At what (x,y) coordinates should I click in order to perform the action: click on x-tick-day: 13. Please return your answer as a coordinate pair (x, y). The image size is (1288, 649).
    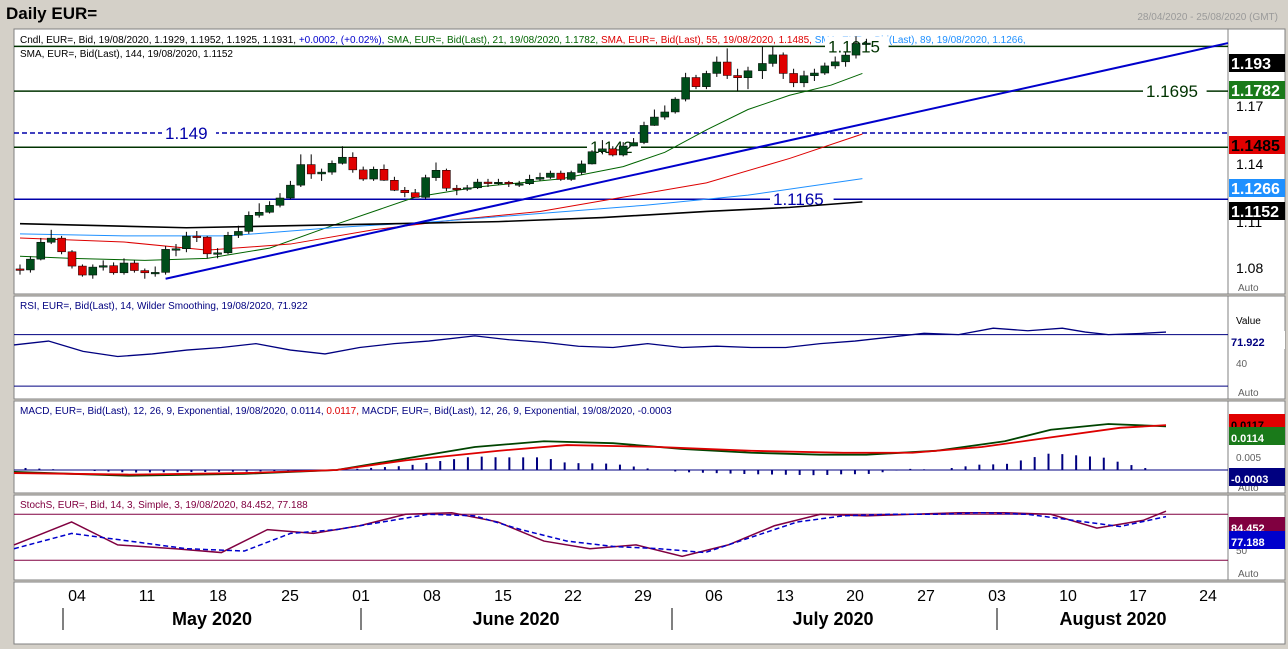
    Looking at the image, I should click on (785, 596).